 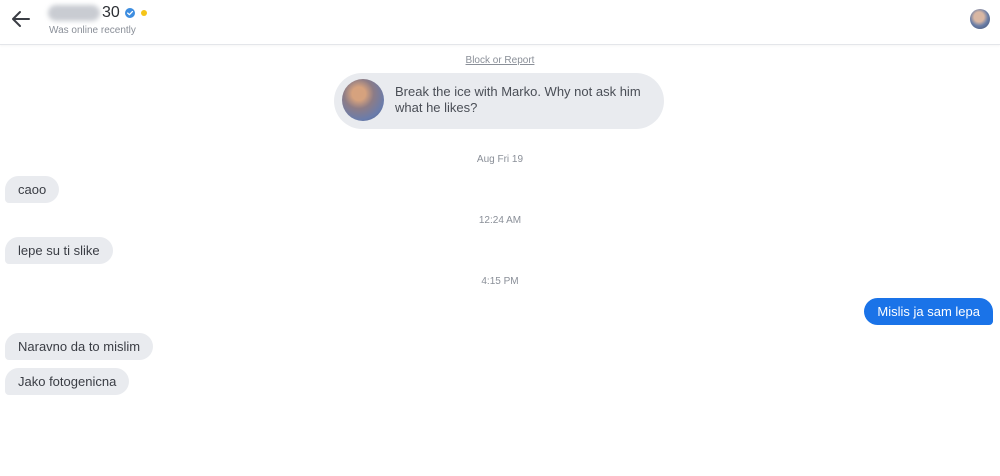 What do you see at coordinates (79, 346) in the screenshot?
I see `message-incoming: Naravno da to mislim` at bounding box center [79, 346].